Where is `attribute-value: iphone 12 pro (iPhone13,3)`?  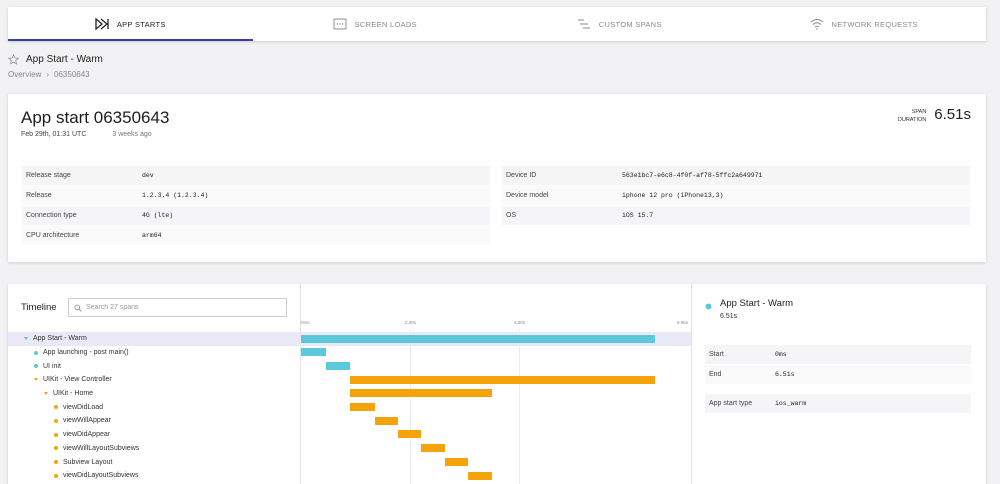
attribute-value: iphone 12 pro (iPhone13,3) is located at coordinates (673, 195).